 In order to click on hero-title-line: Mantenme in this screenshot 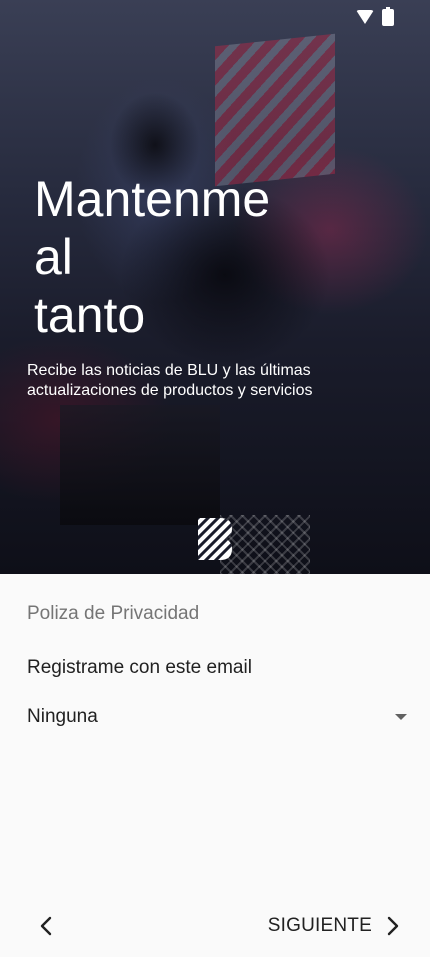, I will do `click(152, 199)`.